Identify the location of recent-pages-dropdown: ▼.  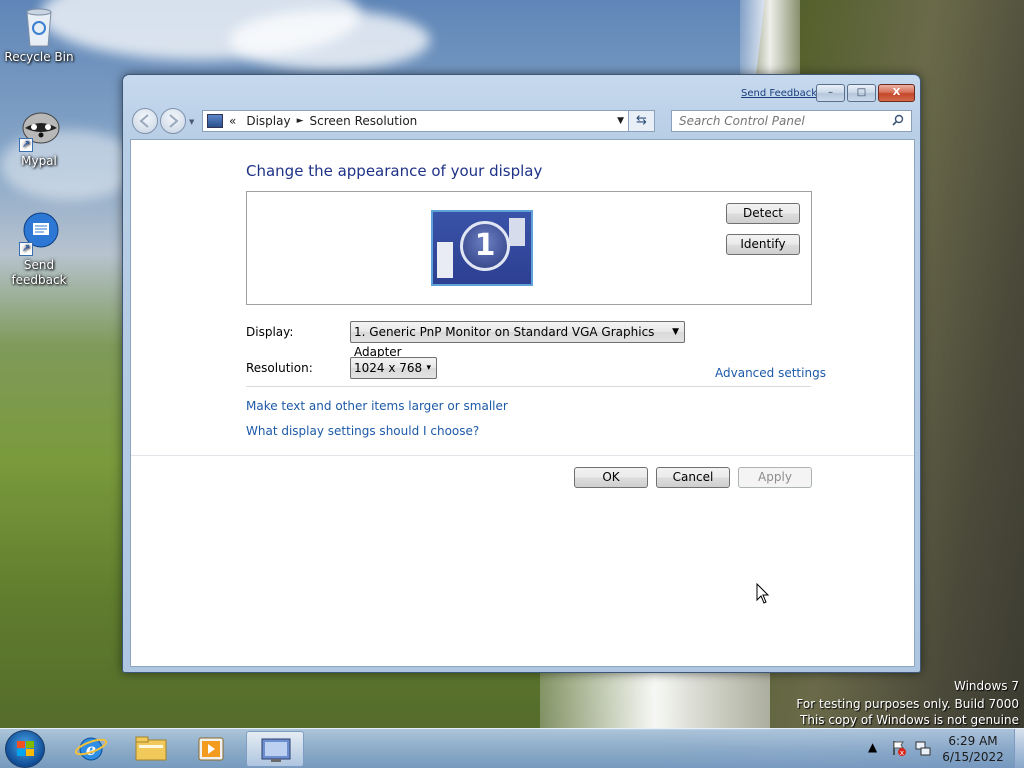
(191, 122).